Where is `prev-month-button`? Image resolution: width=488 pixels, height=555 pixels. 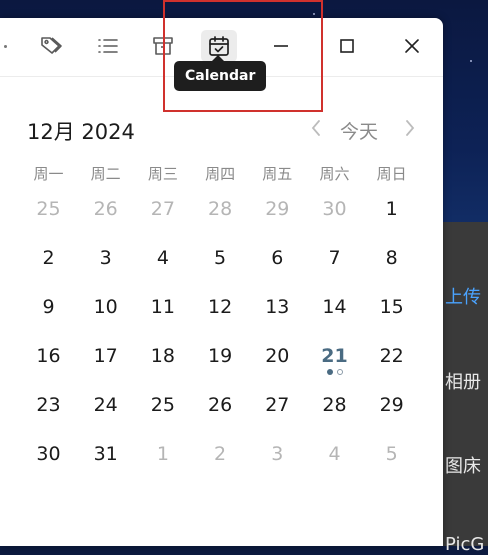
prev-month-button is located at coordinates (316, 130).